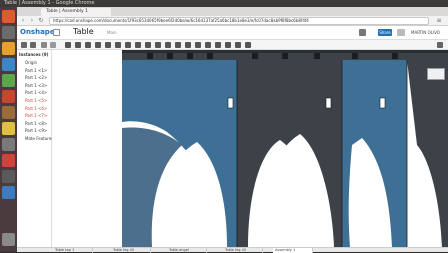  Describe the element at coordinates (68, 45) in the screenshot. I see `fastened-mate-icon` at that location.